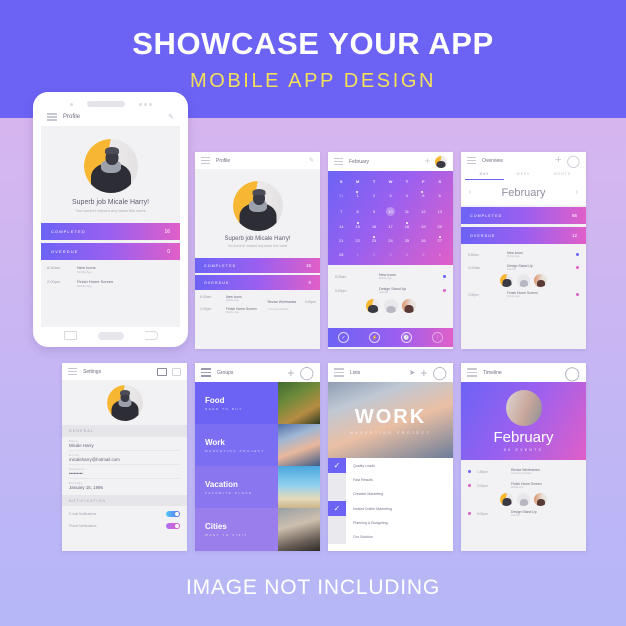  Describe the element at coordinates (440, 254) in the screenshot. I see `calendar-day: 6` at that location.